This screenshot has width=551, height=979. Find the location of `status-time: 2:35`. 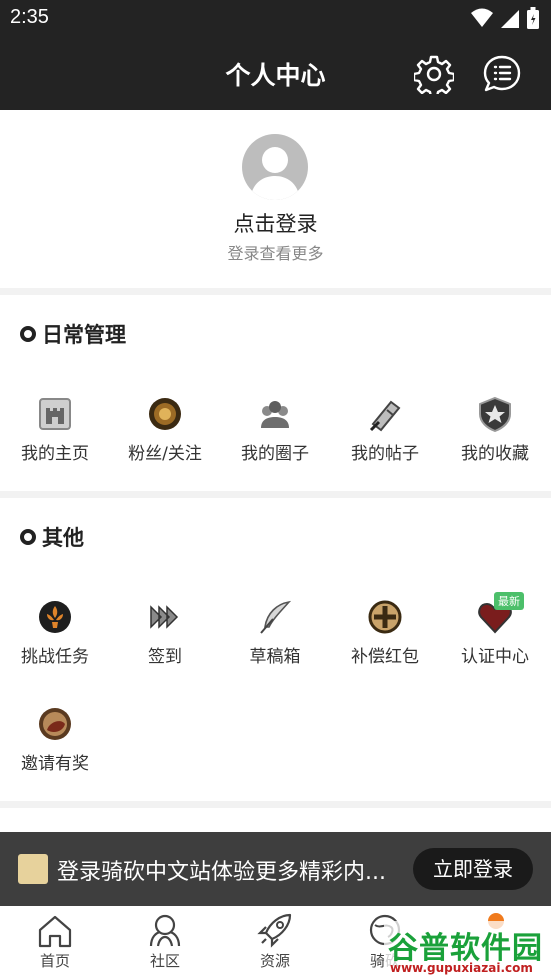

status-time: 2:35 is located at coordinates (29, 17).